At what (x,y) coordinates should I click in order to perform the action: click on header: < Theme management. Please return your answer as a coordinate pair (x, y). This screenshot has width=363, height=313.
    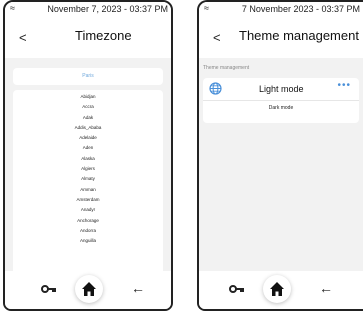
    Looking at the image, I should click on (281, 37).